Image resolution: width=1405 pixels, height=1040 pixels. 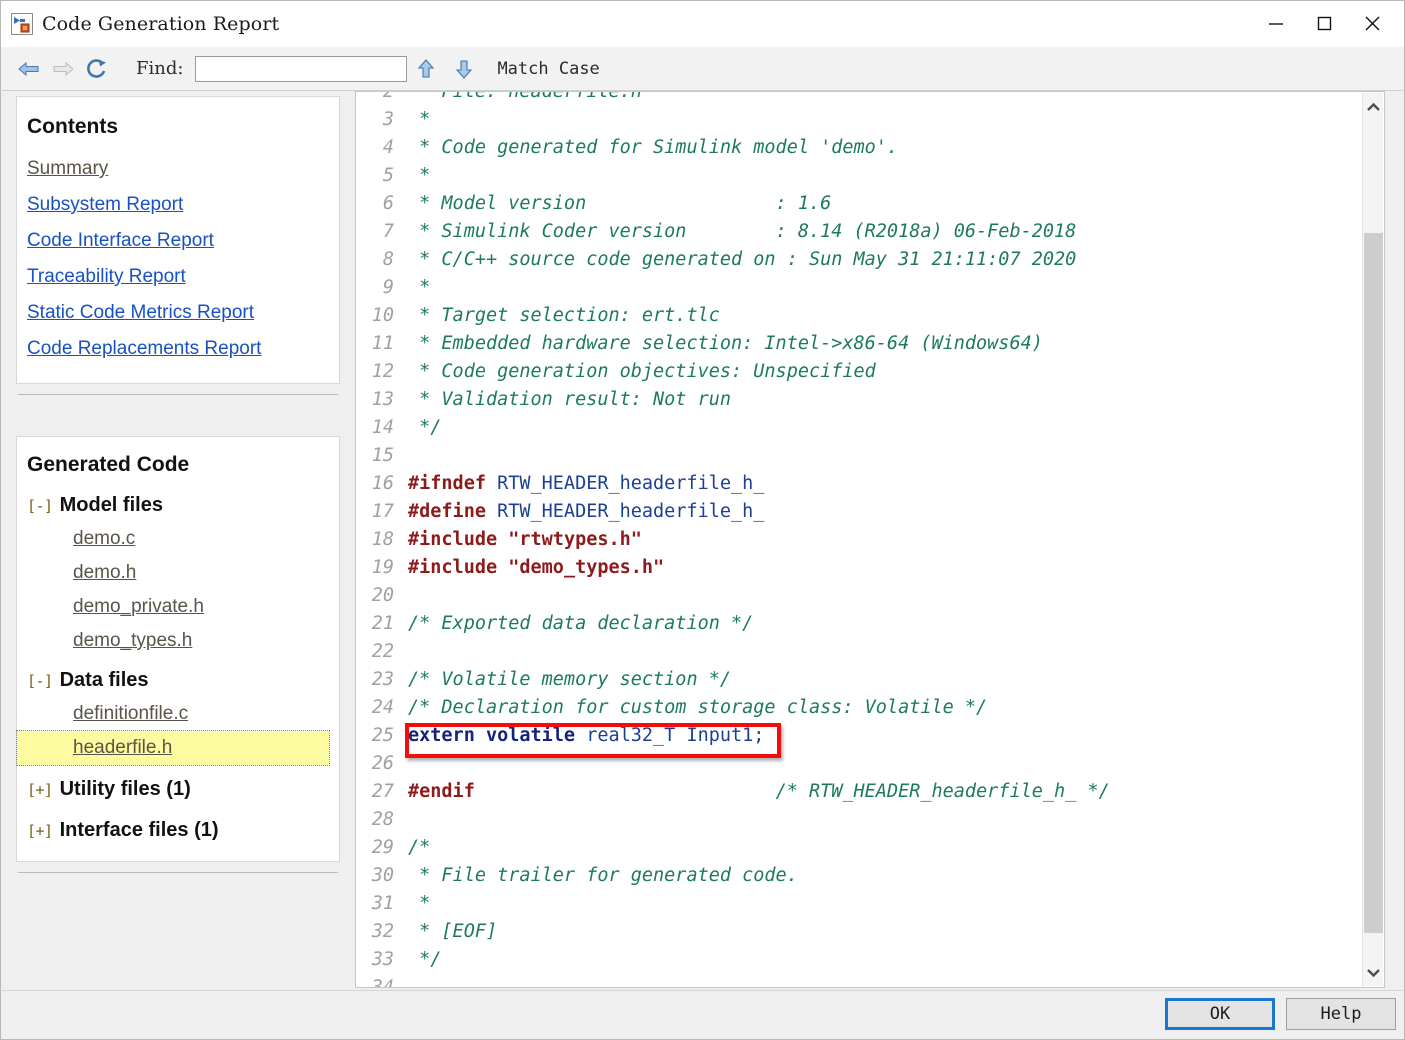 I want to click on line-text: #include "rtwtypes.h", so click(x=525, y=539).